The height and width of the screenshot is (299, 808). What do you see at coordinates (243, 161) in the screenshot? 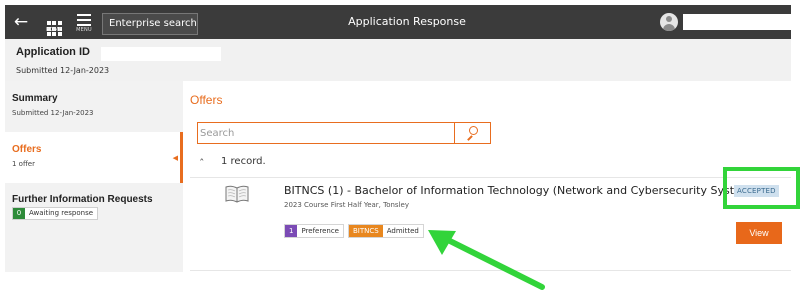
I see `record-count: 1 record.` at bounding box center [243, 161].